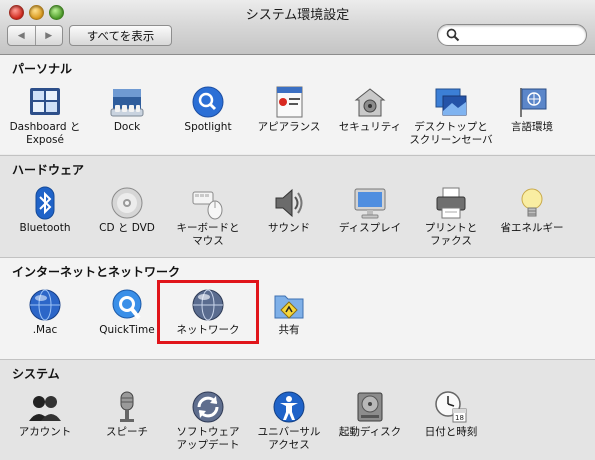 This screenshot has height=460, width=595. I want to click on pane-label: Bluetooth, so click(45, 228).